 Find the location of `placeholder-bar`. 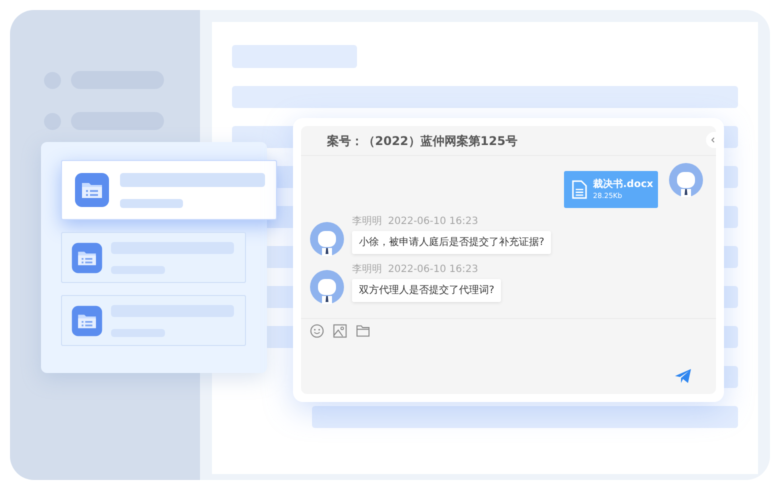

placeholder-bar is located at coordinates (151, 203).